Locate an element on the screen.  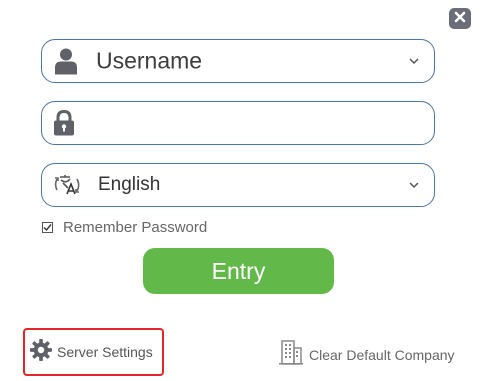
checkbox is located at coordinates (47, 227).